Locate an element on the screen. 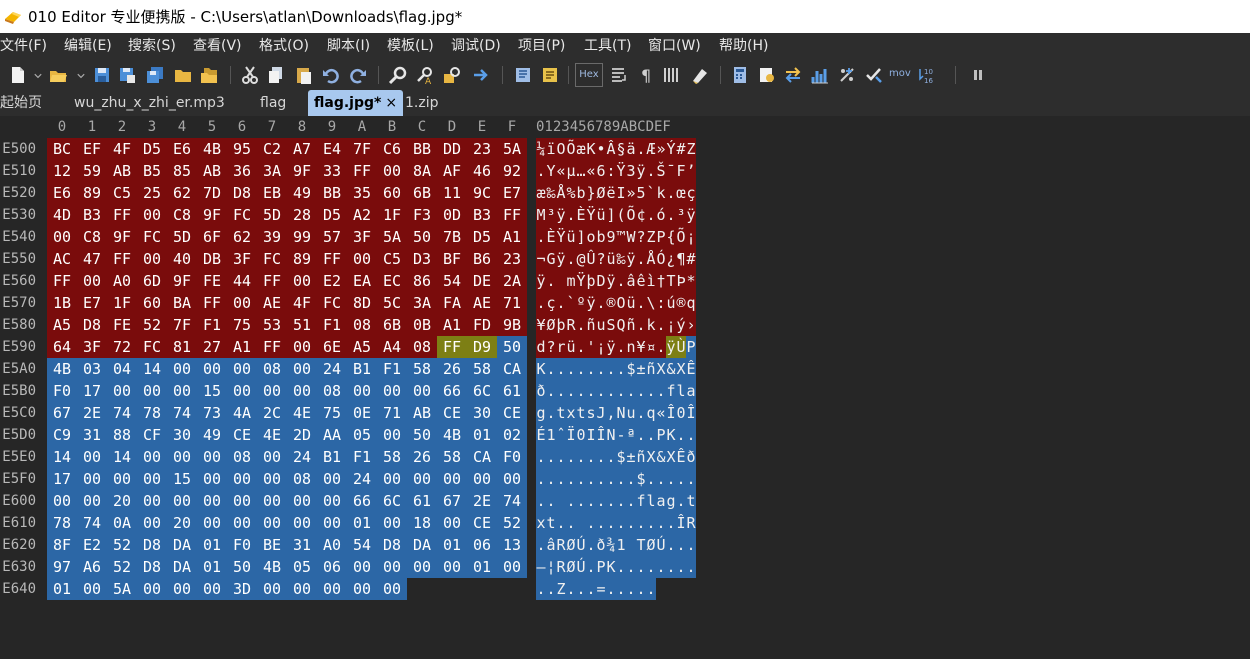 The image size is (1250, 659). hex-byte: 11 is located at coordinates (452, 193).